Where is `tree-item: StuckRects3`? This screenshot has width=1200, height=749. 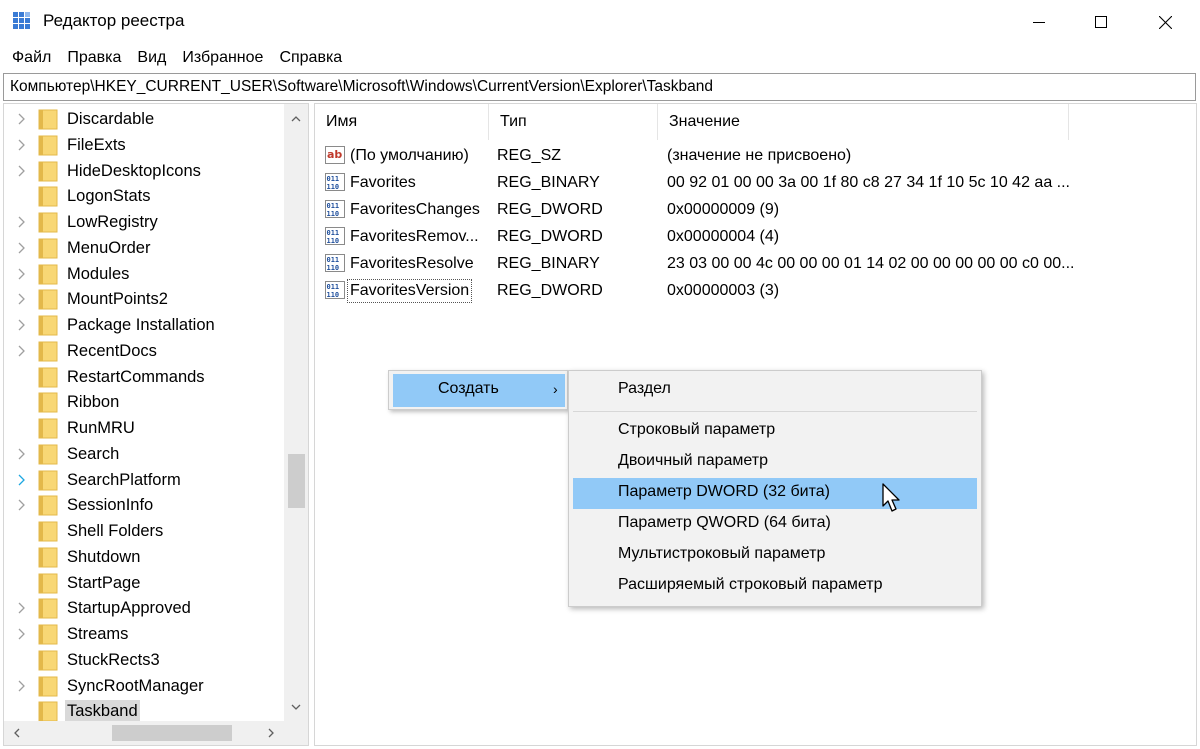
tree-item: StuckRects3 is located at coordinates (144, 660).